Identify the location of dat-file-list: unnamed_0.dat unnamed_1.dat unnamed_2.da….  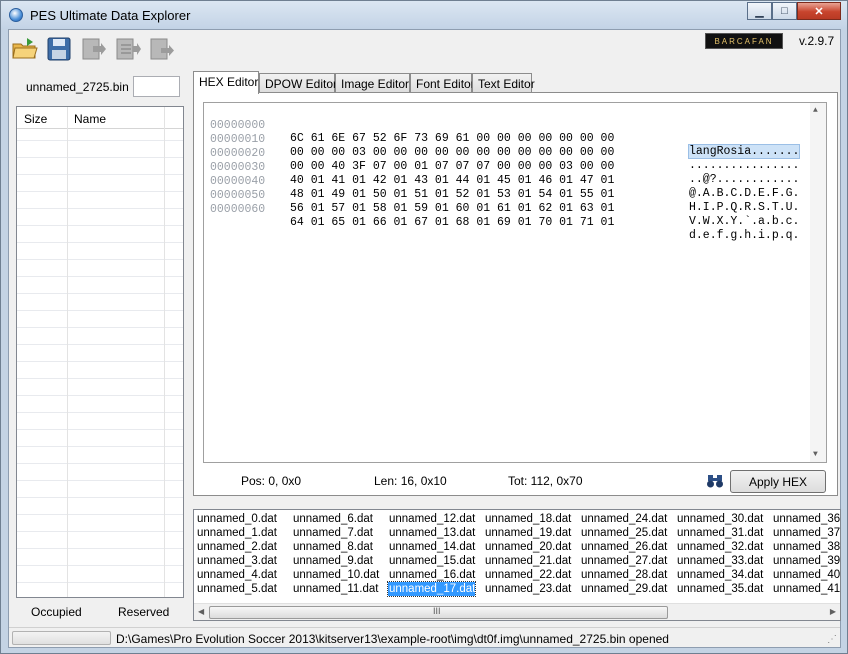
(517, 565).